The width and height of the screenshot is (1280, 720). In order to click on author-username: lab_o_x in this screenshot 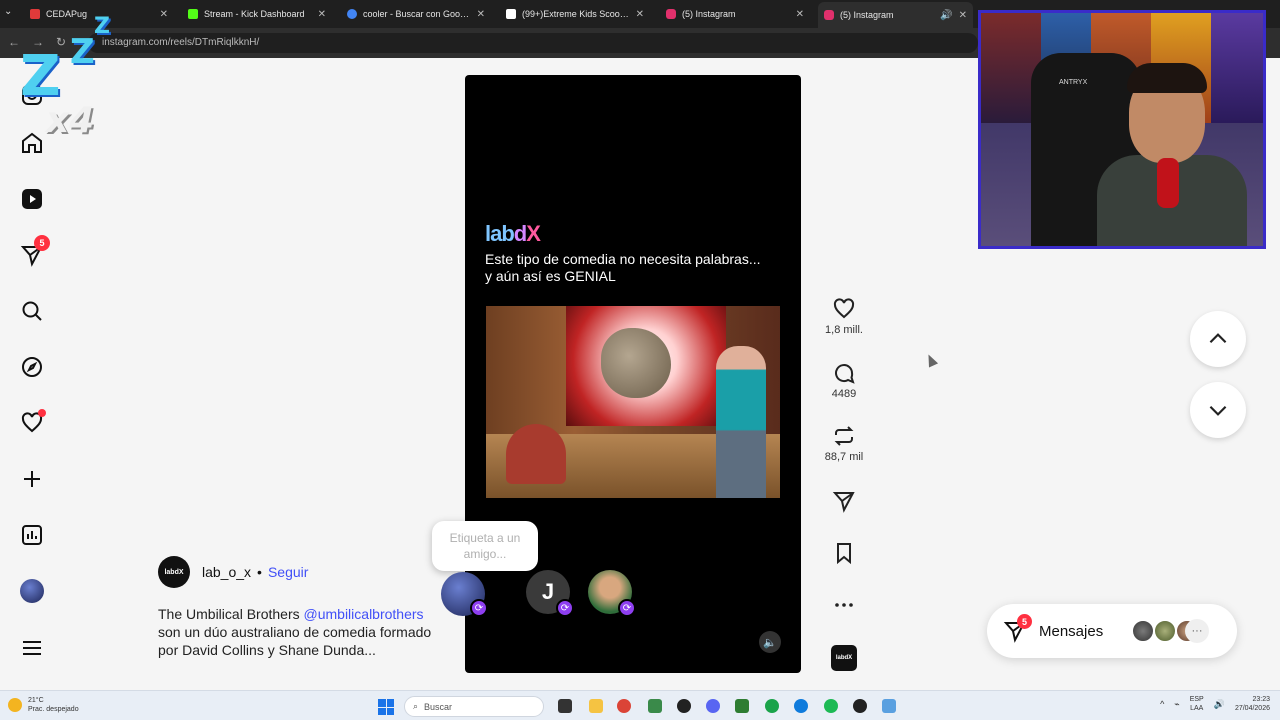, I will do `click(226, 572)`.